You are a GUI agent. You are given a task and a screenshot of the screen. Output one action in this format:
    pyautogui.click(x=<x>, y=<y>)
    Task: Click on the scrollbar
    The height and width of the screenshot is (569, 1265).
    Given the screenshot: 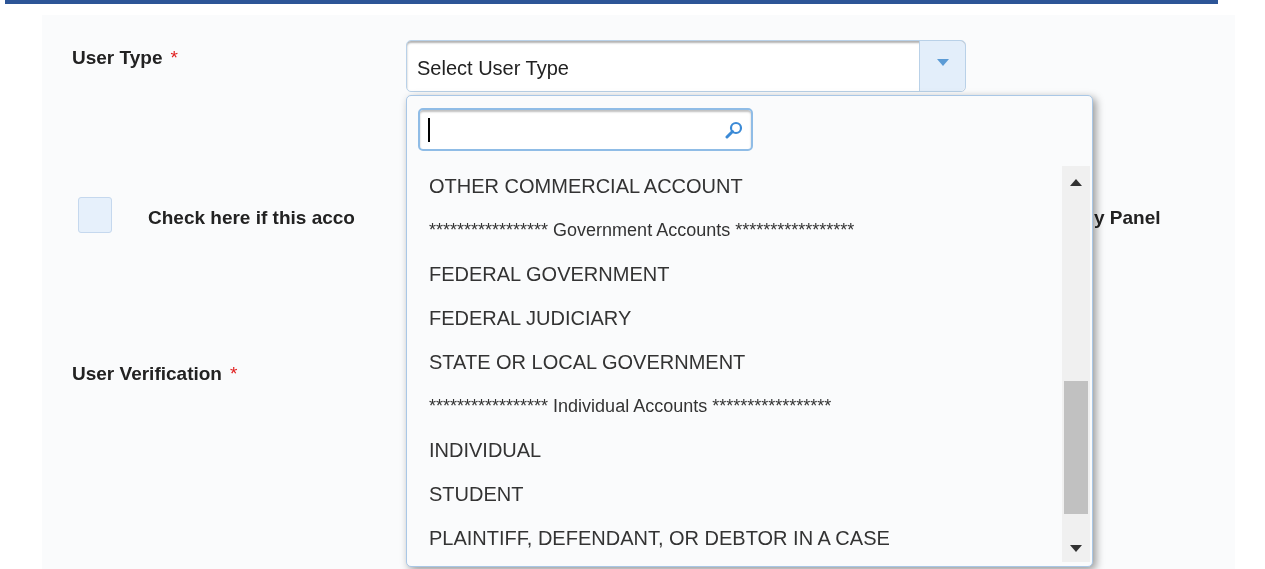 What is the action you would take?
    pyautogui.click(x=1076, y=364)
    